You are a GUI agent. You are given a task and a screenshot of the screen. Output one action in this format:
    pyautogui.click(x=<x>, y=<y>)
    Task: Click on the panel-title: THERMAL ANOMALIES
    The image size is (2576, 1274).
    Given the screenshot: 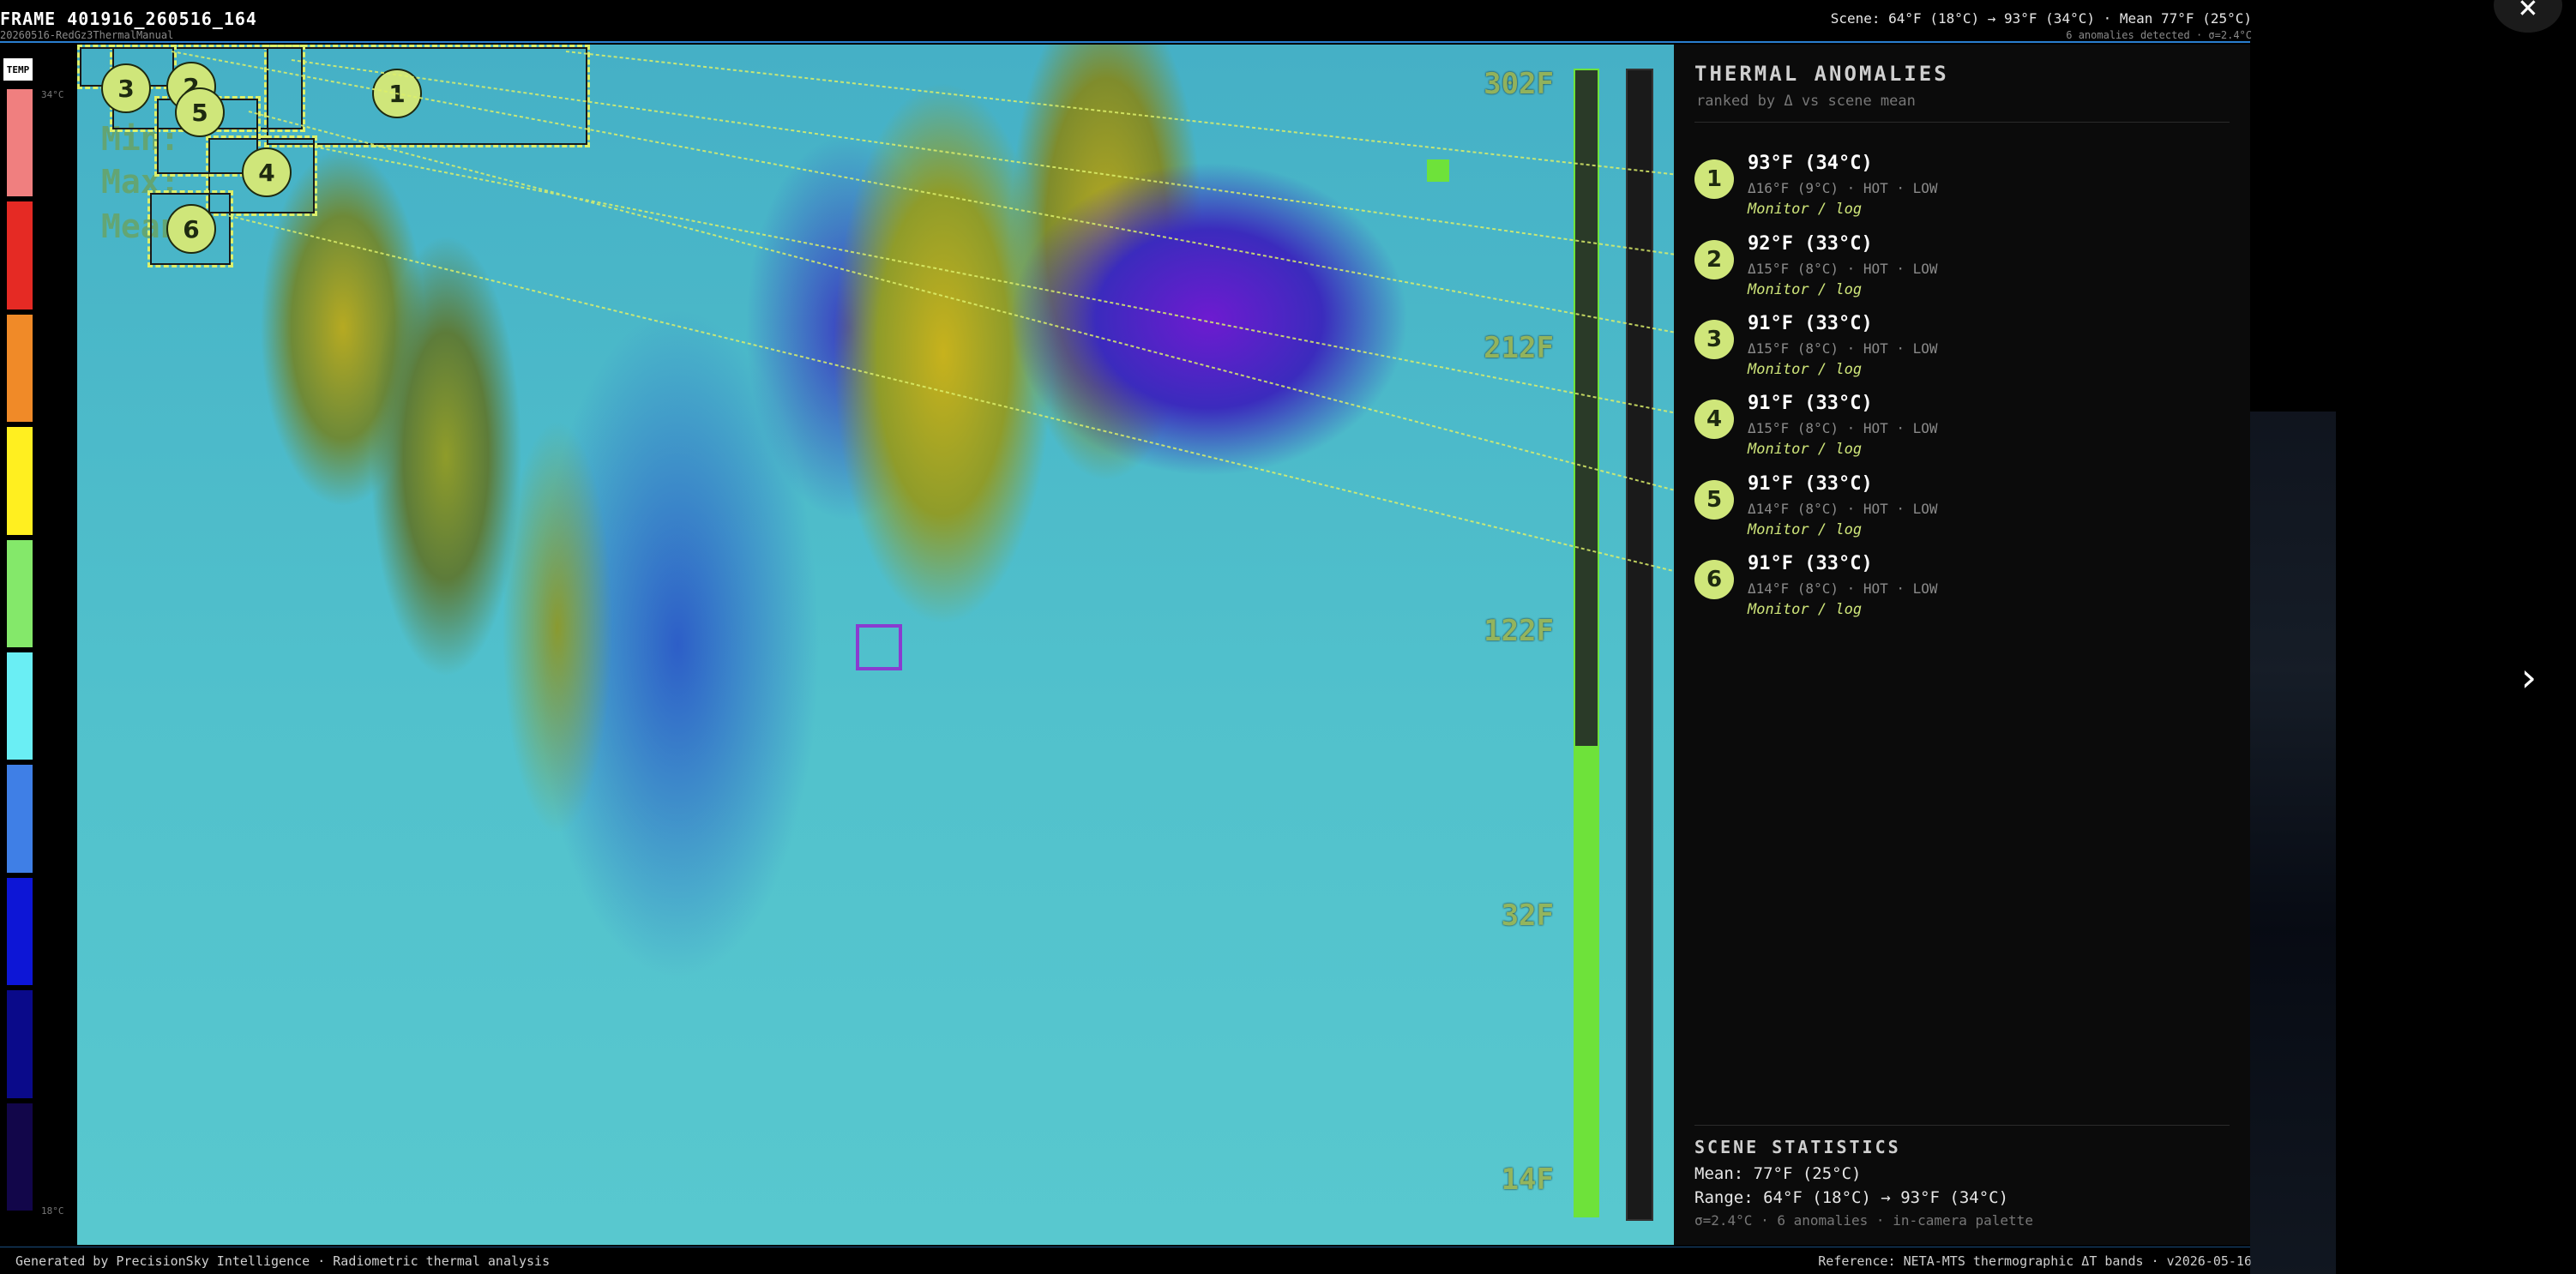 What is the action you would take?
    pyautogui.click(x=1821, y=74)
    